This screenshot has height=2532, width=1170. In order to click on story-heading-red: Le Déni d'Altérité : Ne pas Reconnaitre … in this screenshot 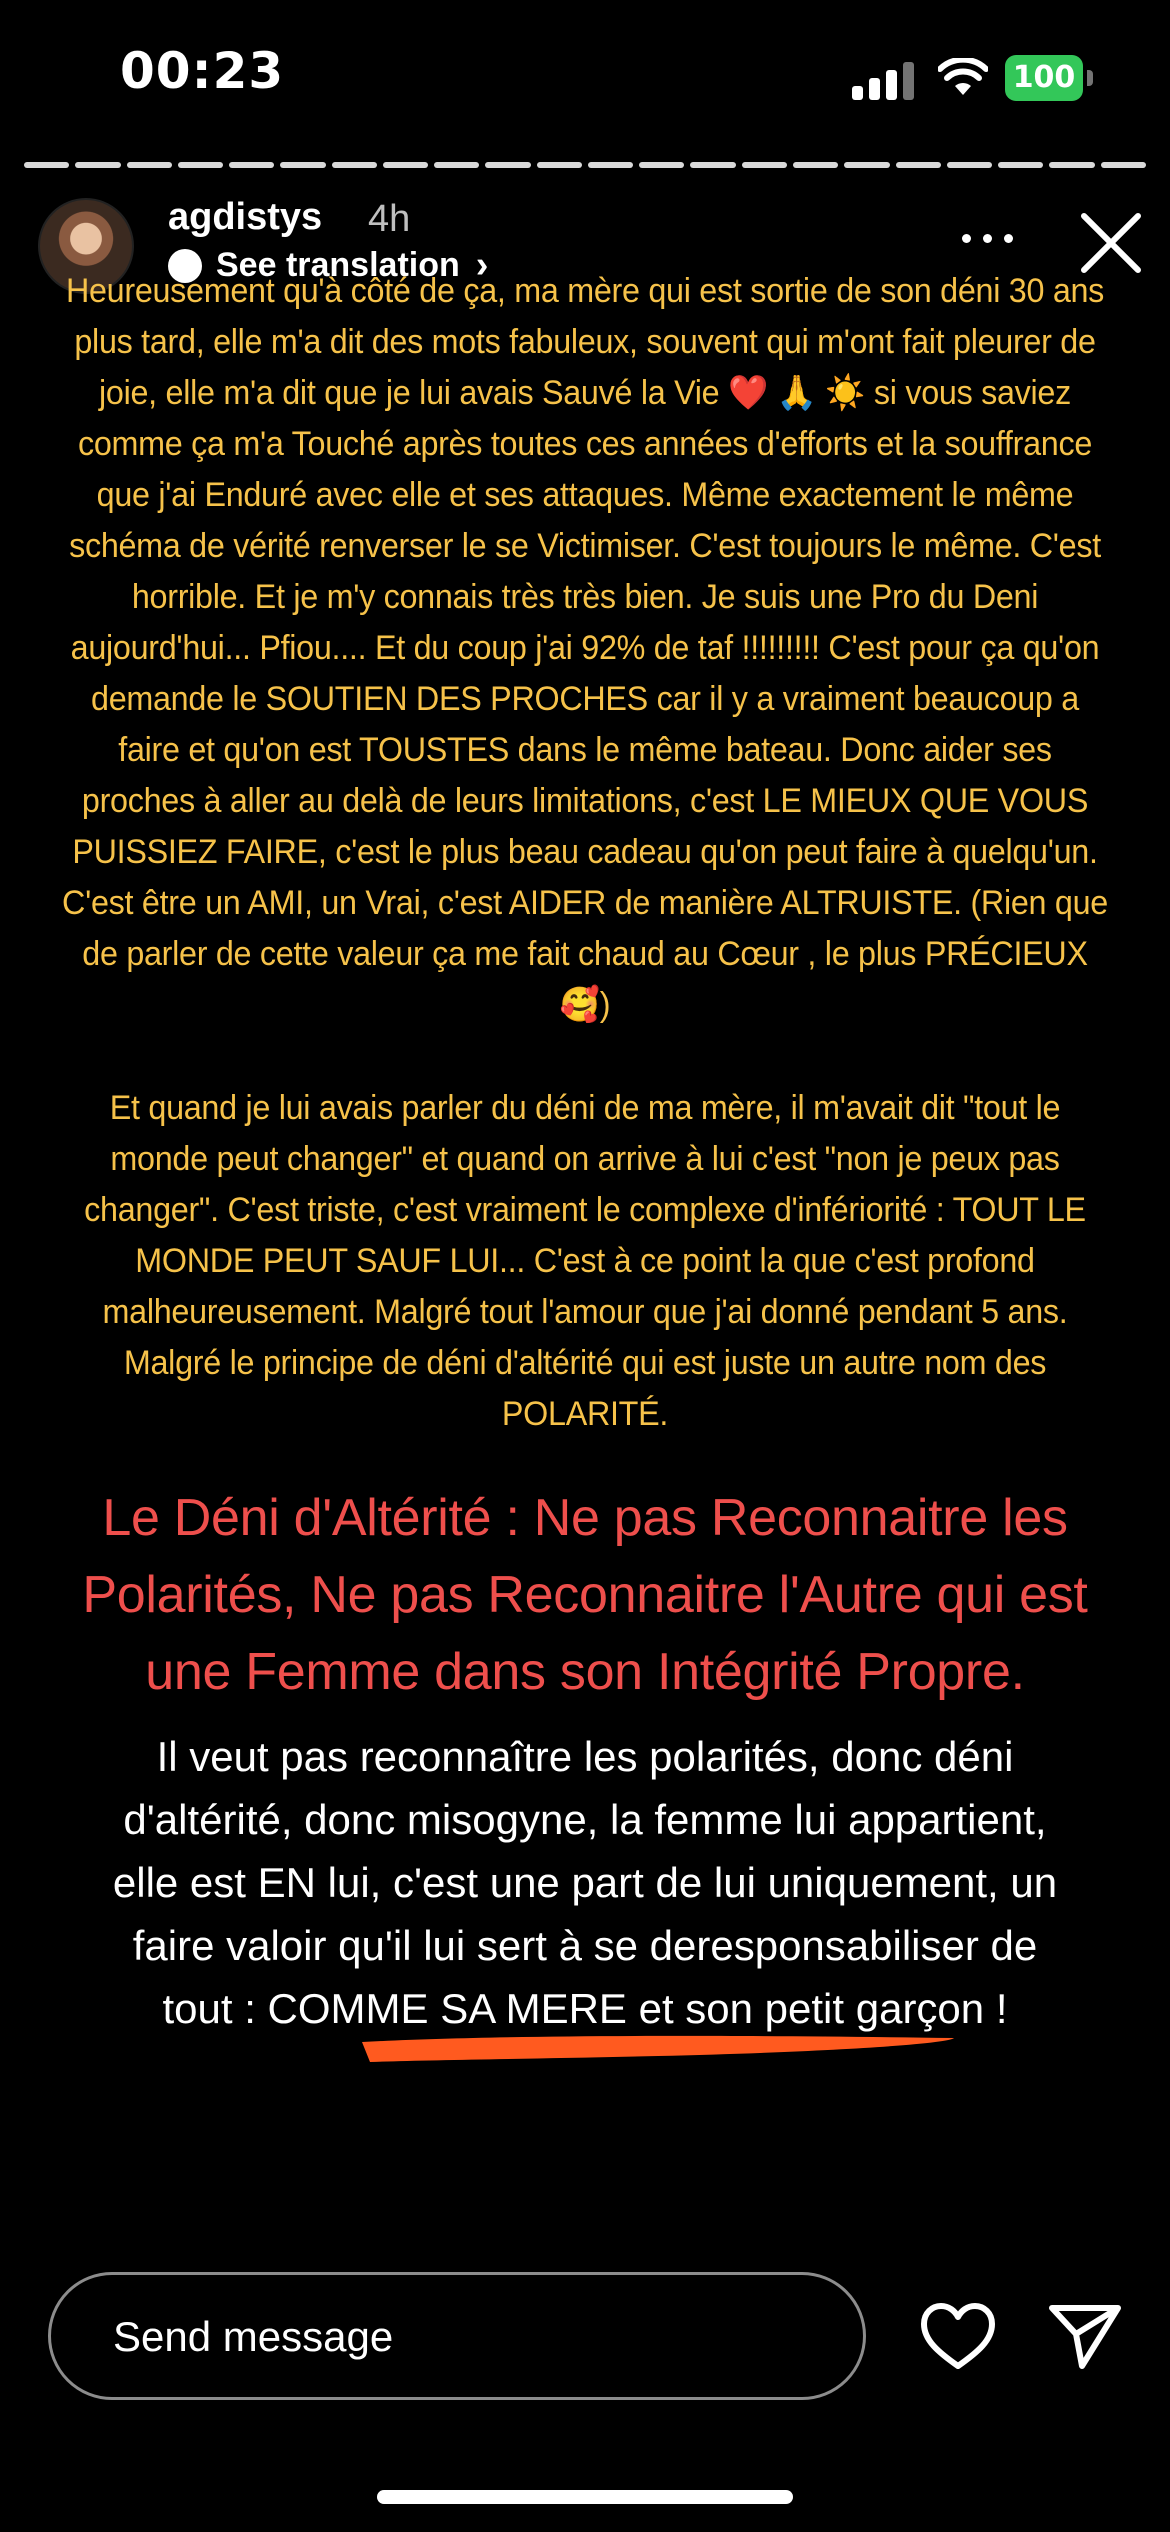, I will do `click(585, 1595)`.